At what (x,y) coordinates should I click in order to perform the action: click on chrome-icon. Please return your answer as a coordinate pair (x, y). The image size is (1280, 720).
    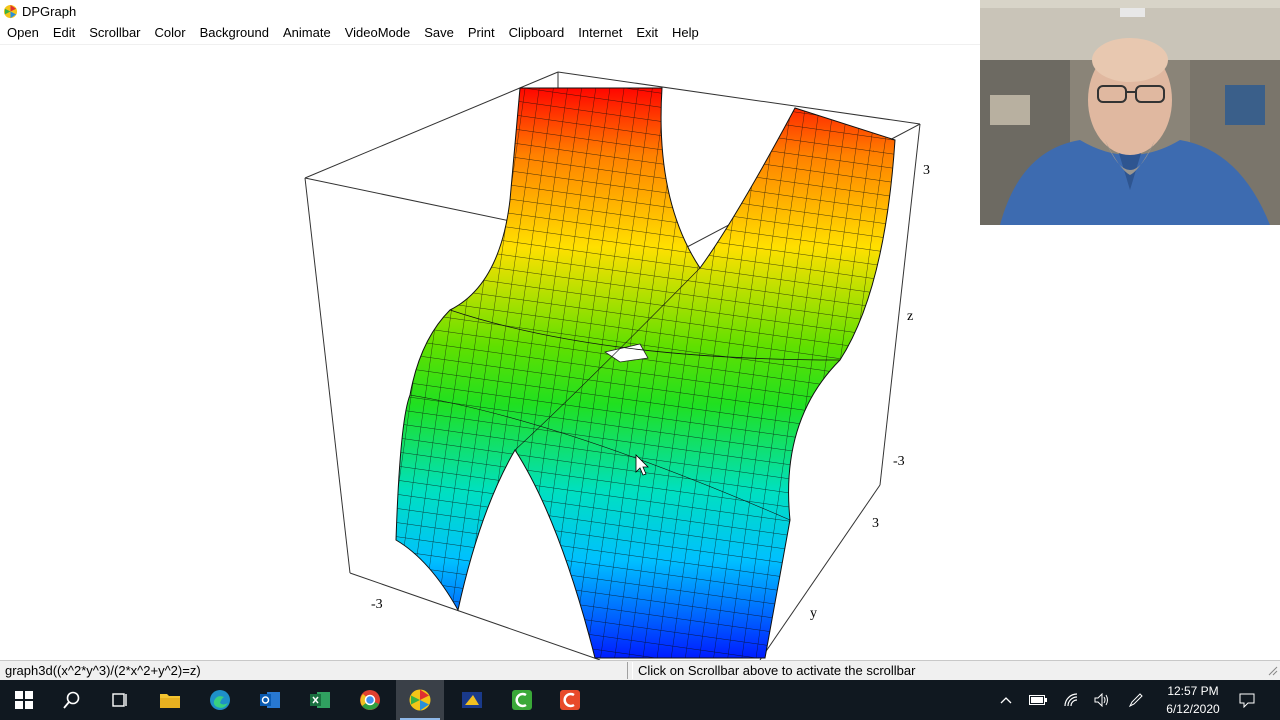
    Looking at the image, I should click on (370, 700).